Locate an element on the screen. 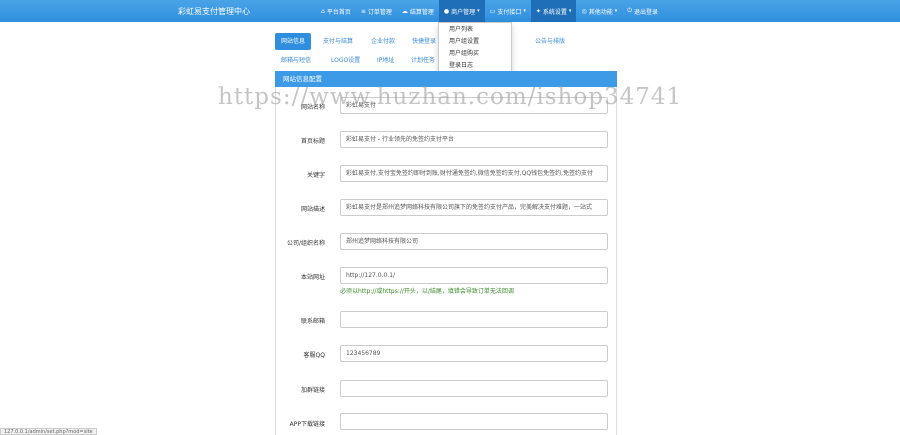  home-icon: ⌂ is located at coordinates (323, 11).